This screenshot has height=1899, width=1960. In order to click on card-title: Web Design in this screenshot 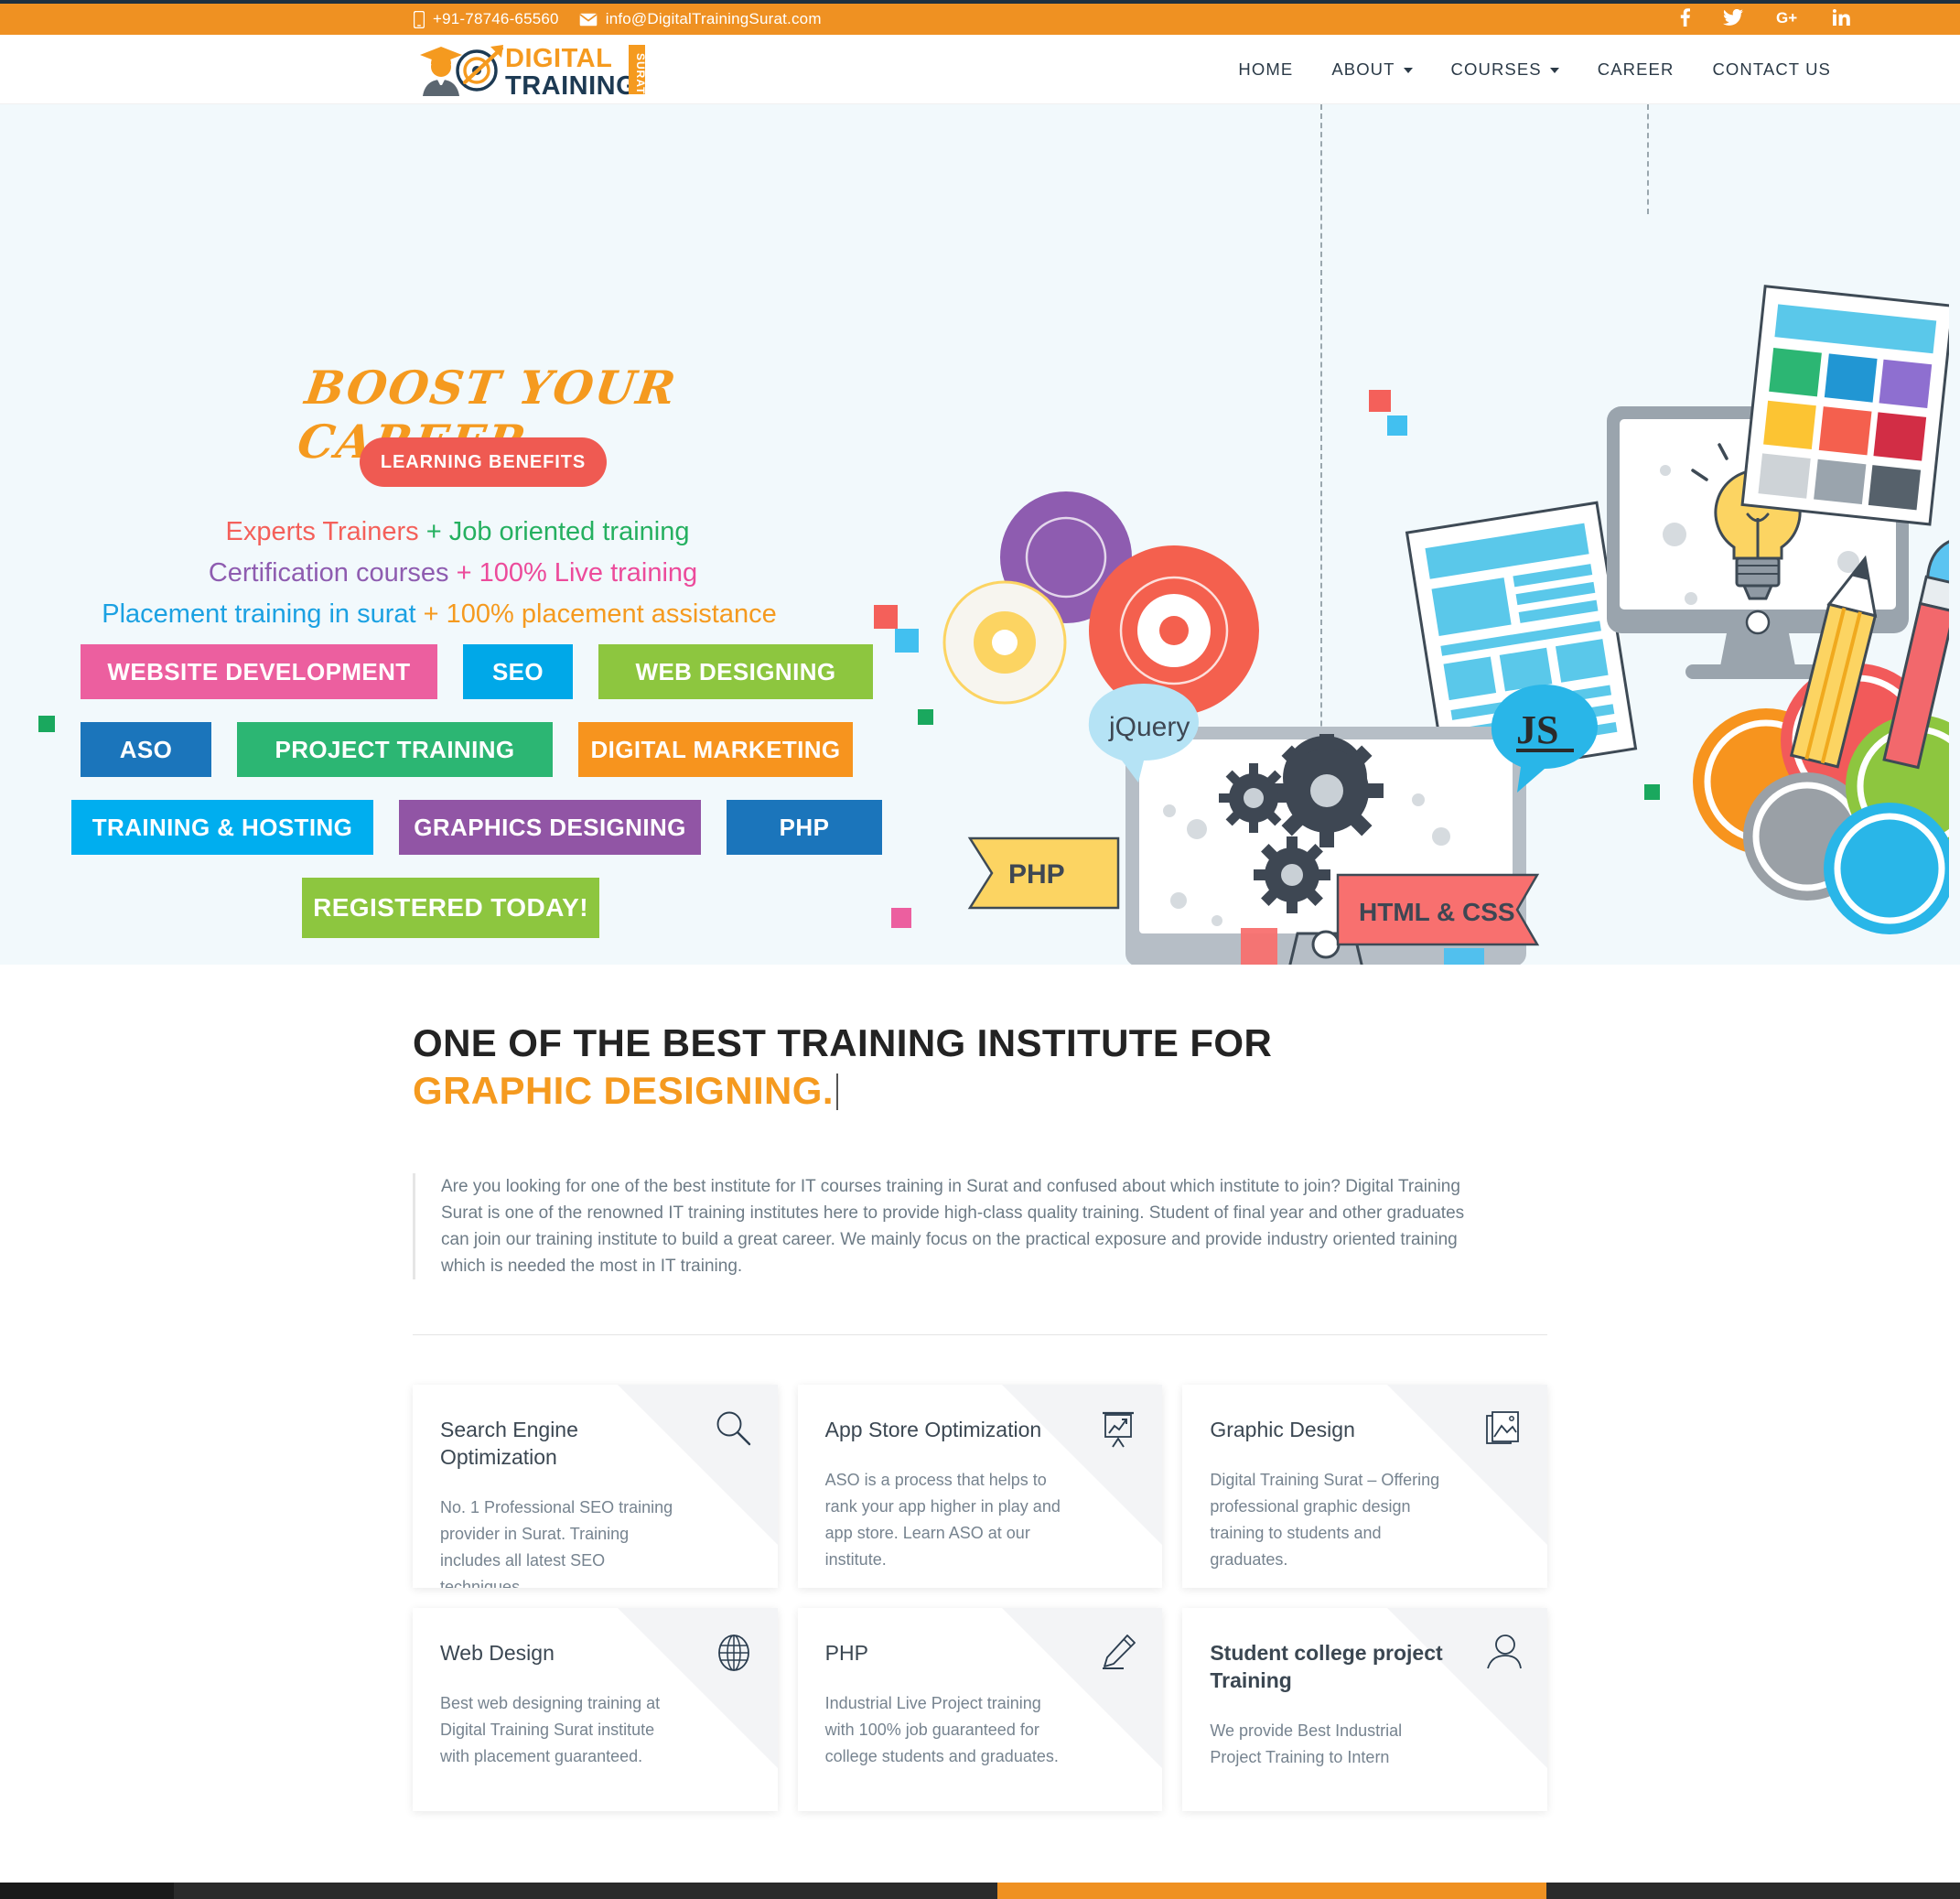, I will do `click(497, 1653)`.